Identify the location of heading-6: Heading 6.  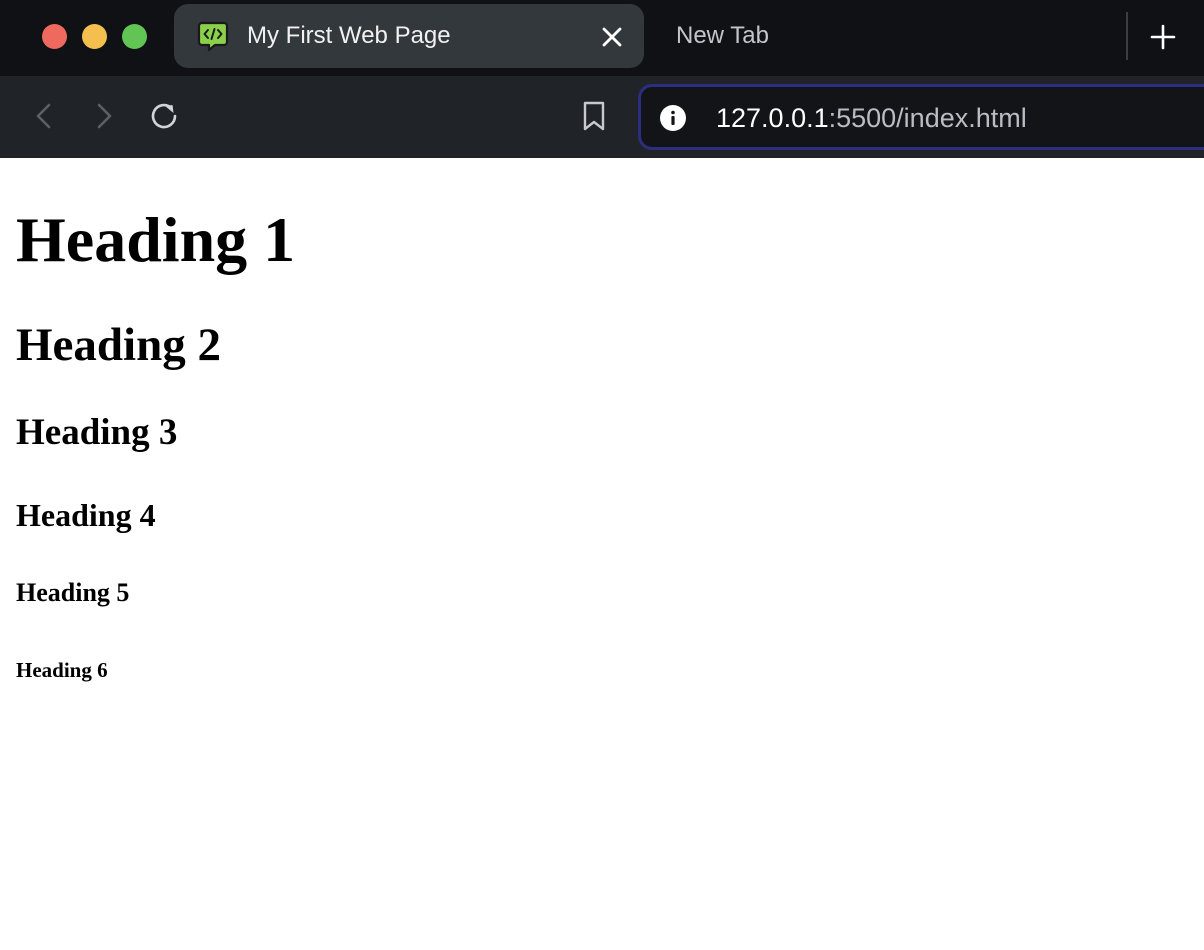
(62, 670).